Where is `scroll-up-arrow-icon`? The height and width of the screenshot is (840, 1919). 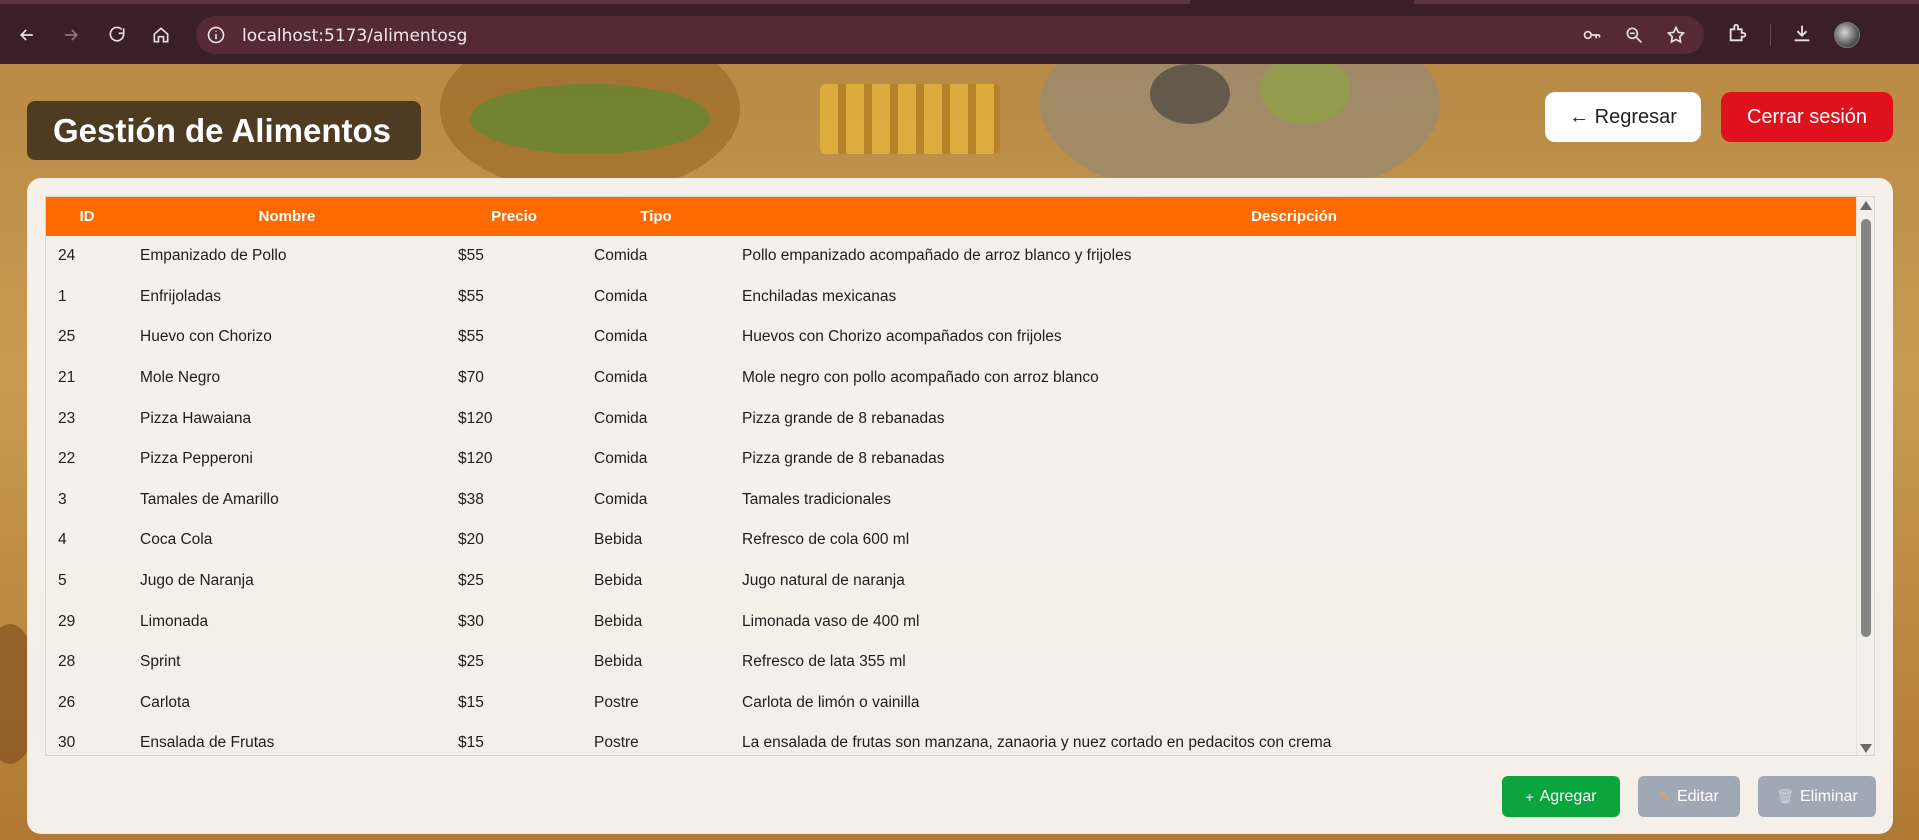
scroll-up-arrow-icon is located at coordinates (1866, 205).